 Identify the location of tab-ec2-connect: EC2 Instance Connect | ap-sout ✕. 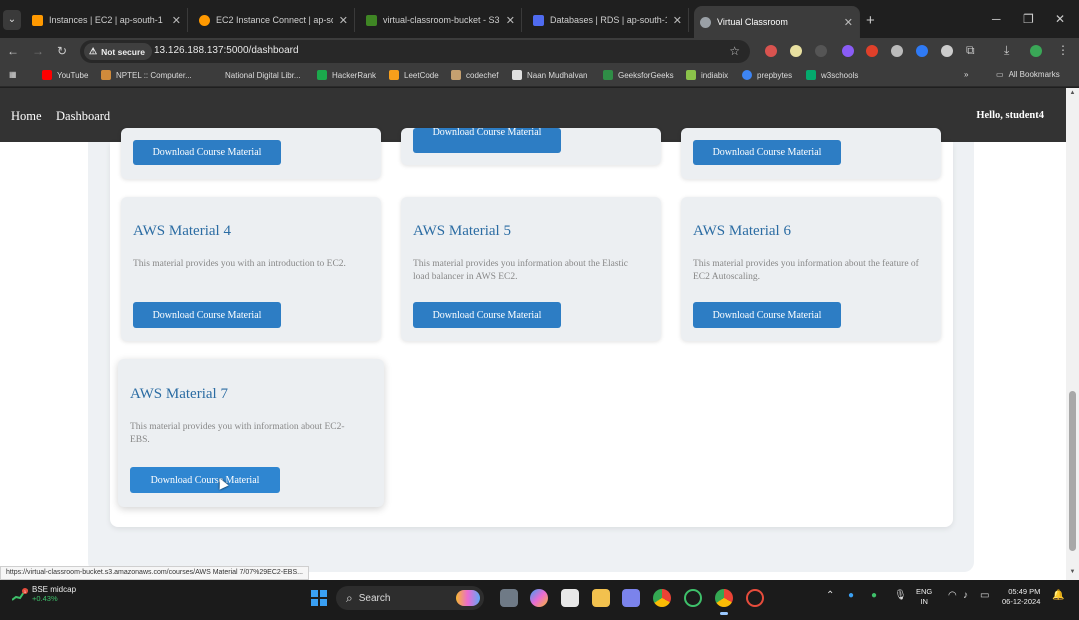
(274, 20).